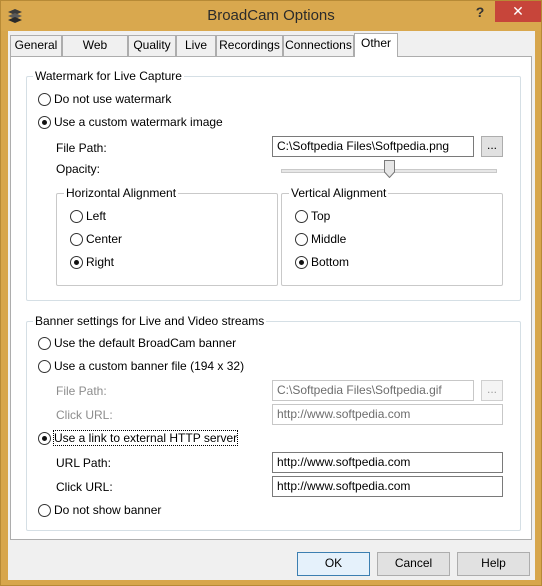 This screenshot has height=586, width=542. What do you see at coordinates (138, 122) in the screenshot?
I see `radio-custom-watermark-label: Use a custom watermark image` at bounding box center [138, 122].